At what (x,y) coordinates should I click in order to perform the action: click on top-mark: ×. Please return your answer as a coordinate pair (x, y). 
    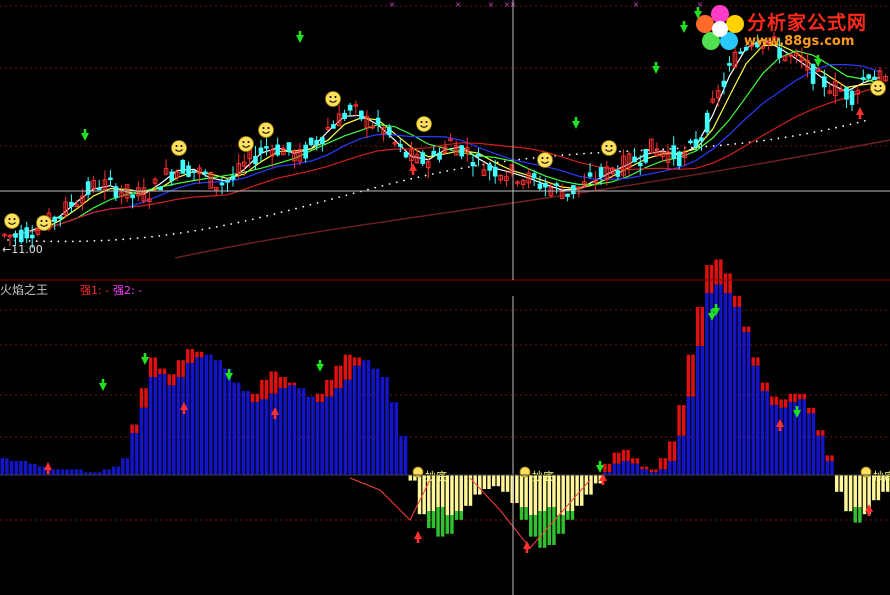
    Looking at the image, I should click on (458, 4).